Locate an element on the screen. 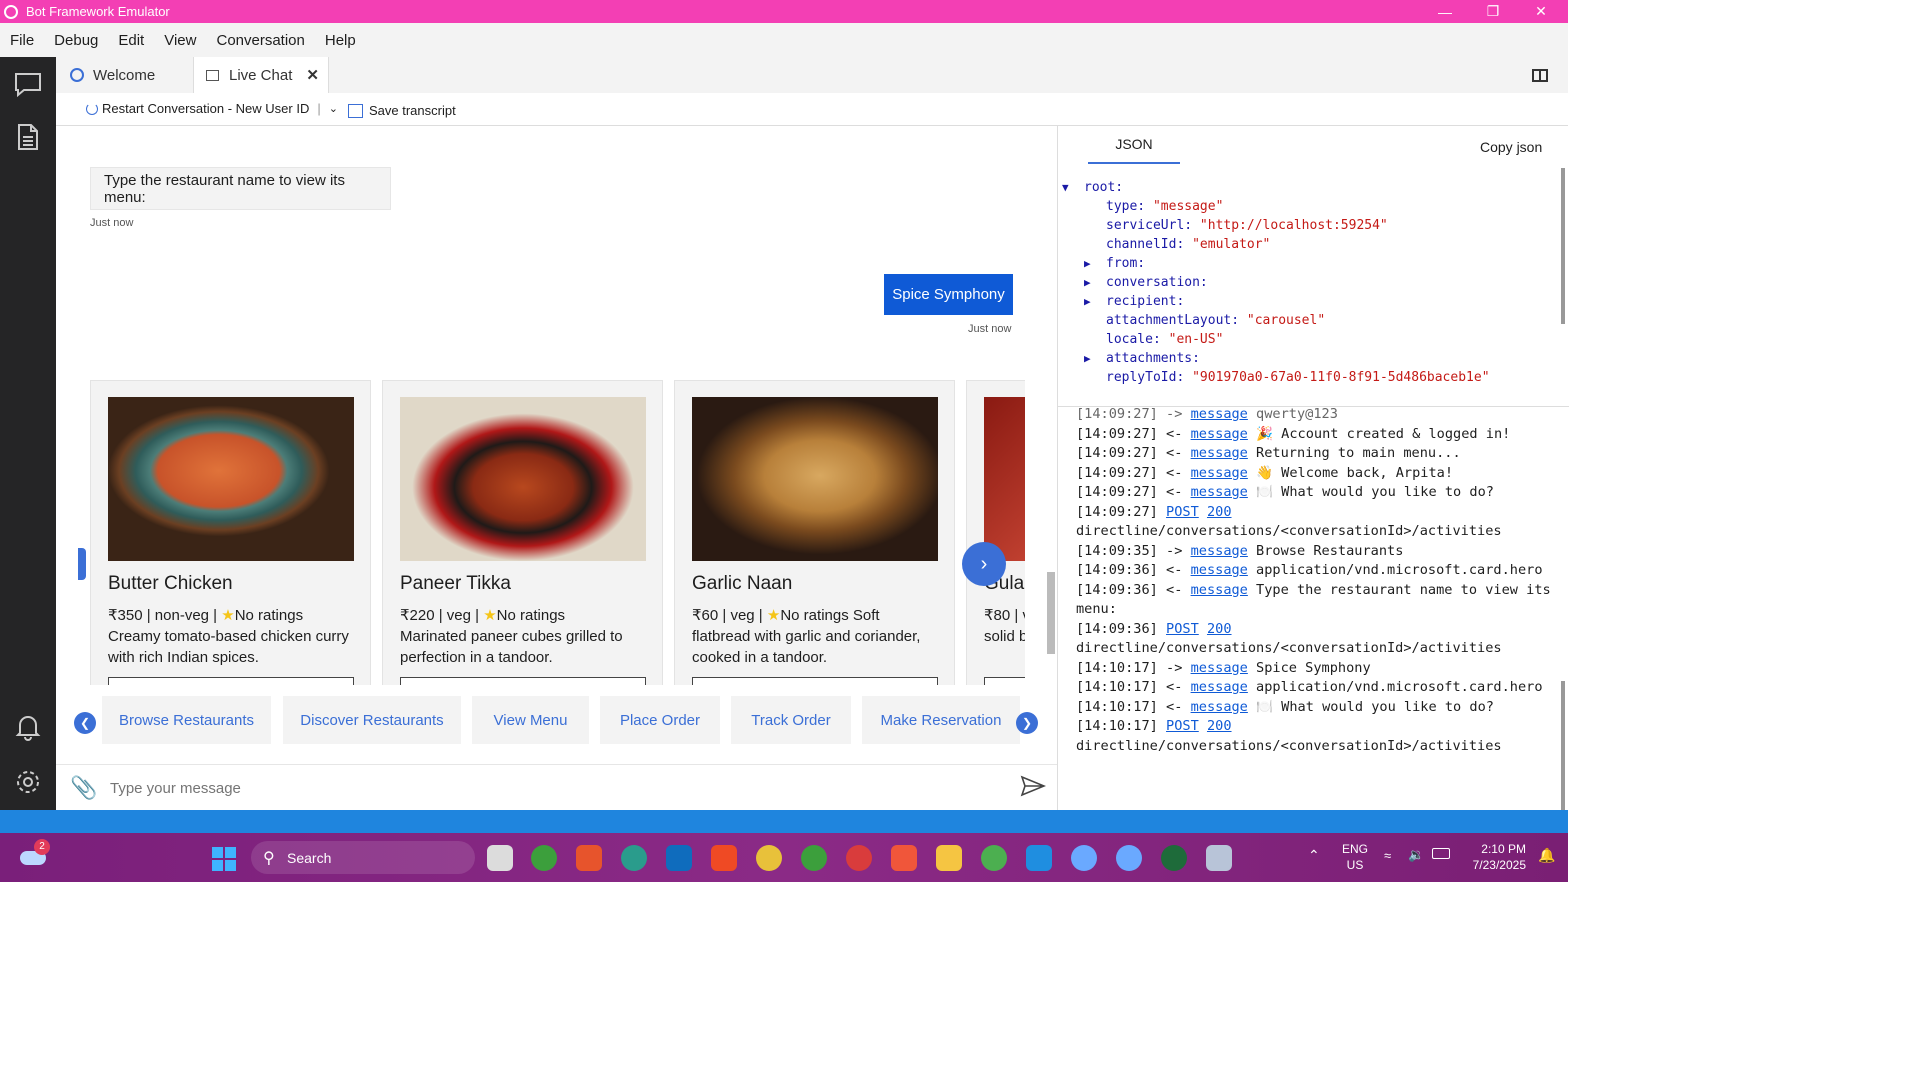 This screenshot has height=1080, width=1920. suggested-actions-scroll-left-button: ❮ is located at coordinates (85, 723).